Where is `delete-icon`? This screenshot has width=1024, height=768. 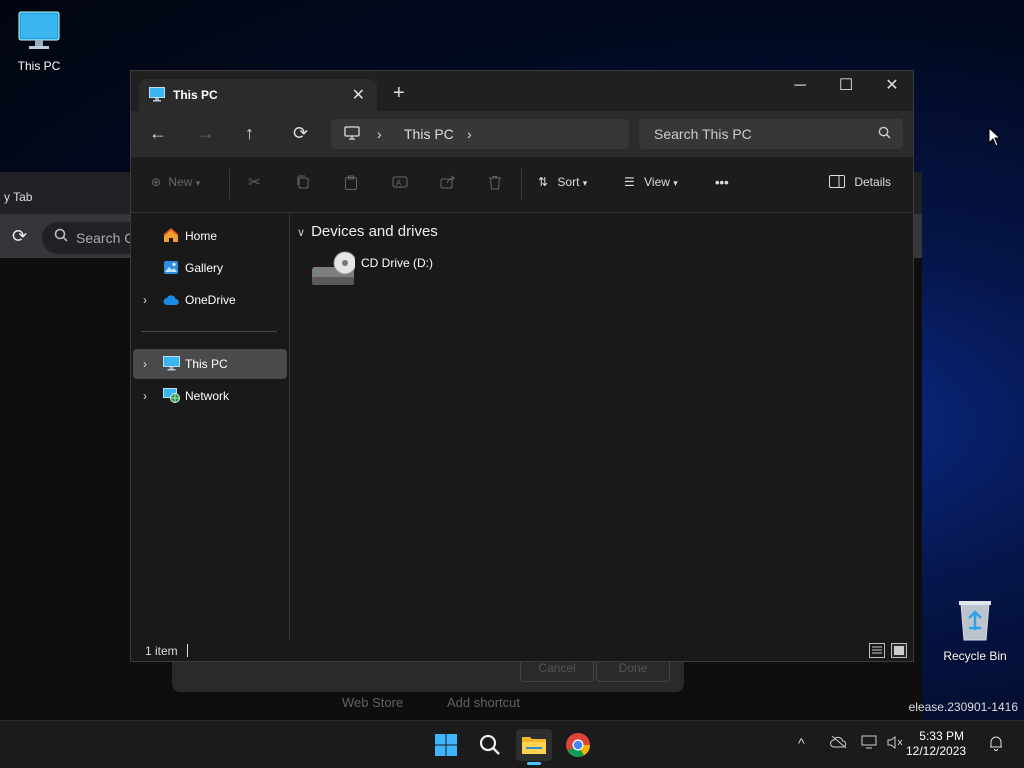 delete-icon is located at coordinates (495, 184).